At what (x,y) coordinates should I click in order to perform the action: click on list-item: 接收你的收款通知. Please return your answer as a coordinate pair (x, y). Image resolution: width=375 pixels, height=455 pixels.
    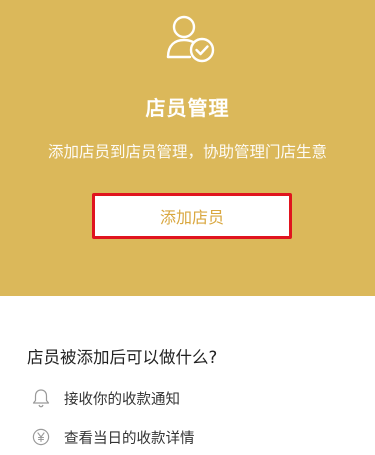
    Looking at the image, I should click on (105, 398).